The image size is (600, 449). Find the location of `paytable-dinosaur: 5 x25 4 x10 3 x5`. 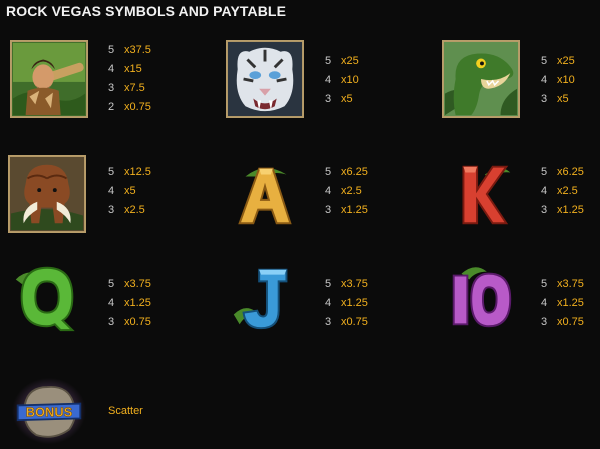

paytable-dinosaur: 5 x25 4 x10 3 x5 is located at coordinates (558, 80).